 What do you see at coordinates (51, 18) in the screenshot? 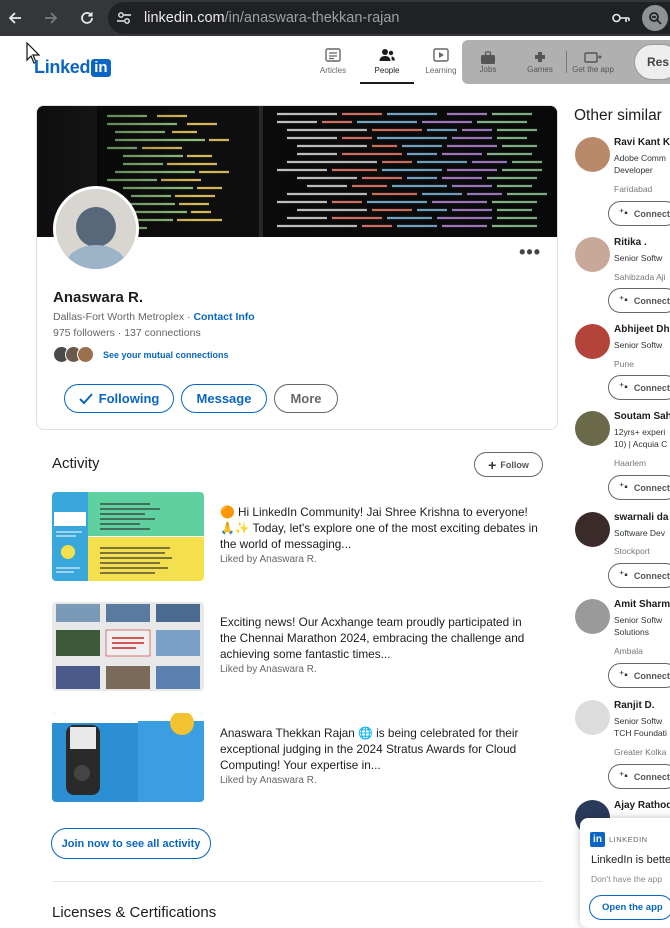
I see `forward-button` at bounding box center [51, 18].